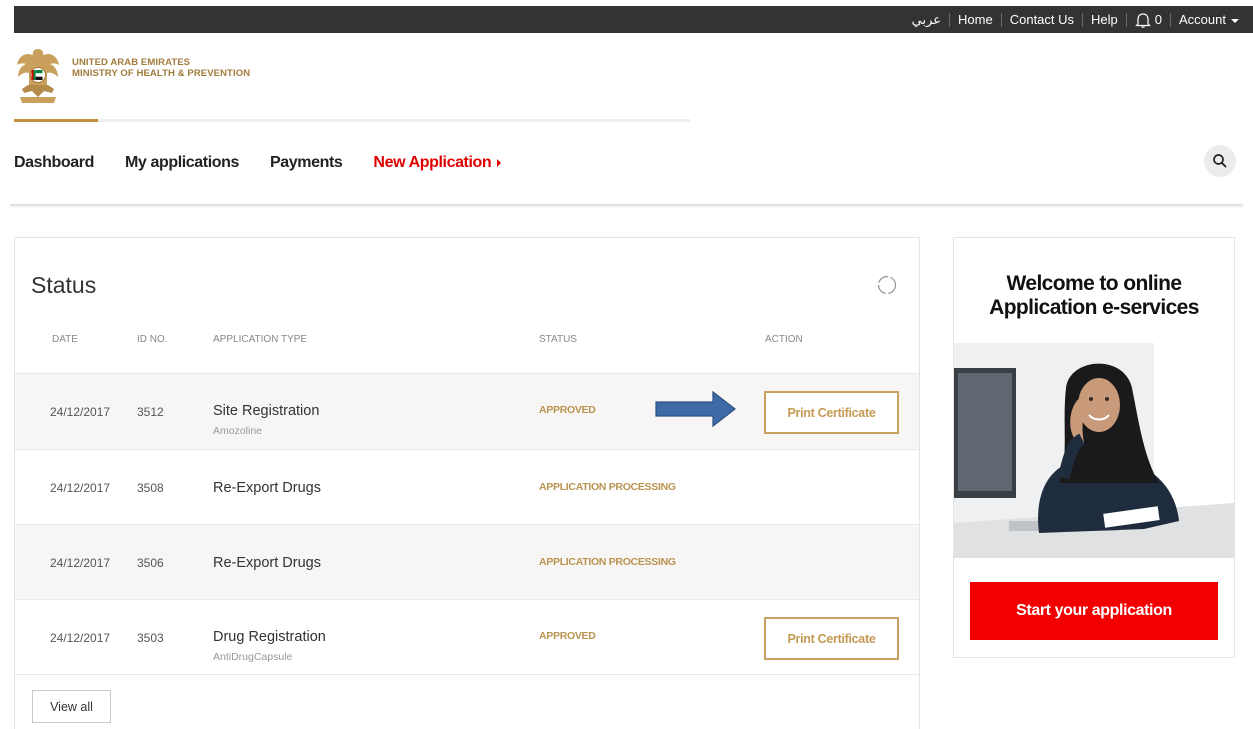 This screenshot has height=729, width=1253. Describe the element at coordinates (260, 339) in the screenshot. I see `column-application-type: APPLICATION TYPE` at that location.